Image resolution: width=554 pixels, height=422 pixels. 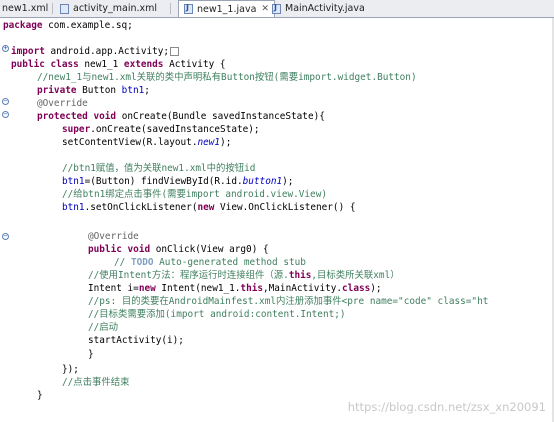 What do you see at coordinates (325, 8) in the screenshot?
I see `tab-label: MainActivity.java` at bounding box center [325, 8].